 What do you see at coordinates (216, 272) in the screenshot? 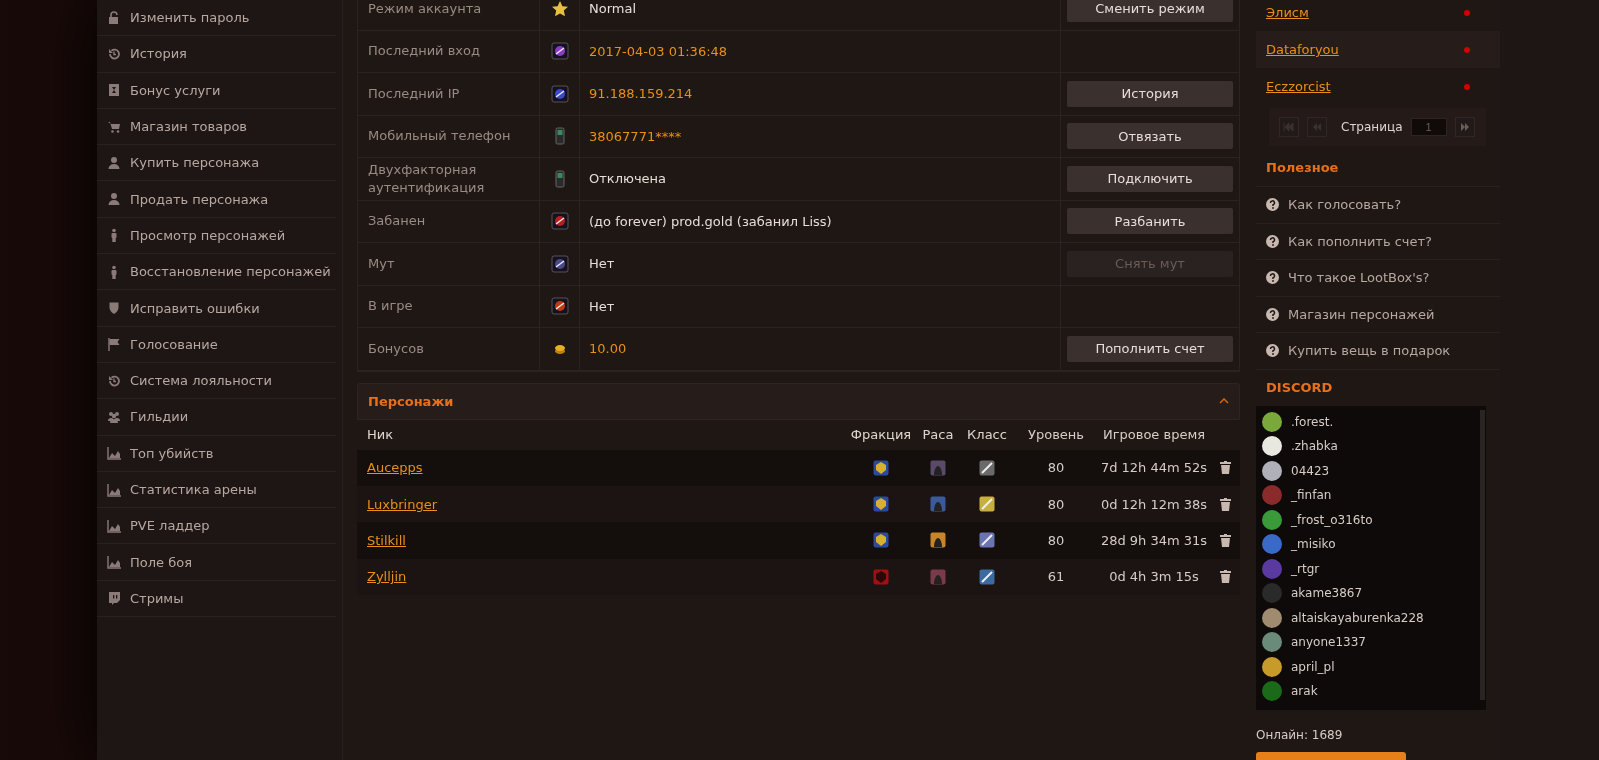
I see `sidebar-item: Восстановление персонажей` at bounding box center [216, 272].